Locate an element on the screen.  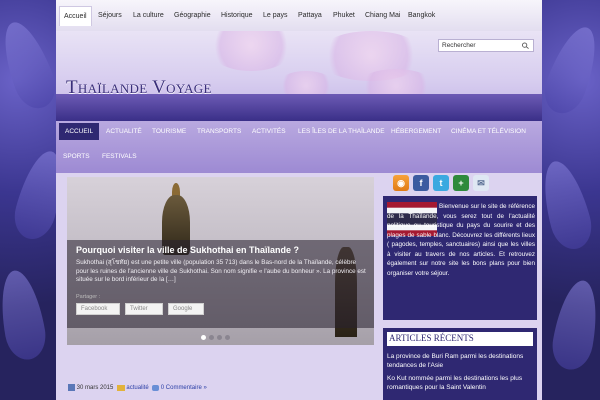
facebook-icon: f is located at coordinates (421, 183).